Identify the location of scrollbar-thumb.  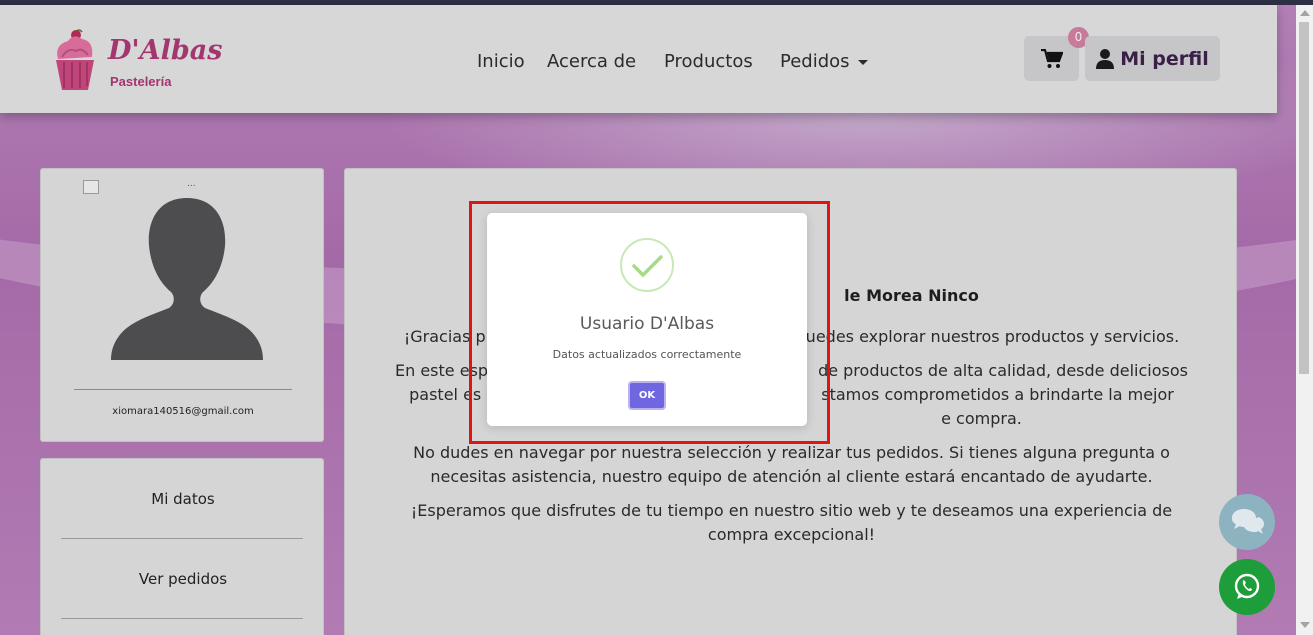
(1304, 198).